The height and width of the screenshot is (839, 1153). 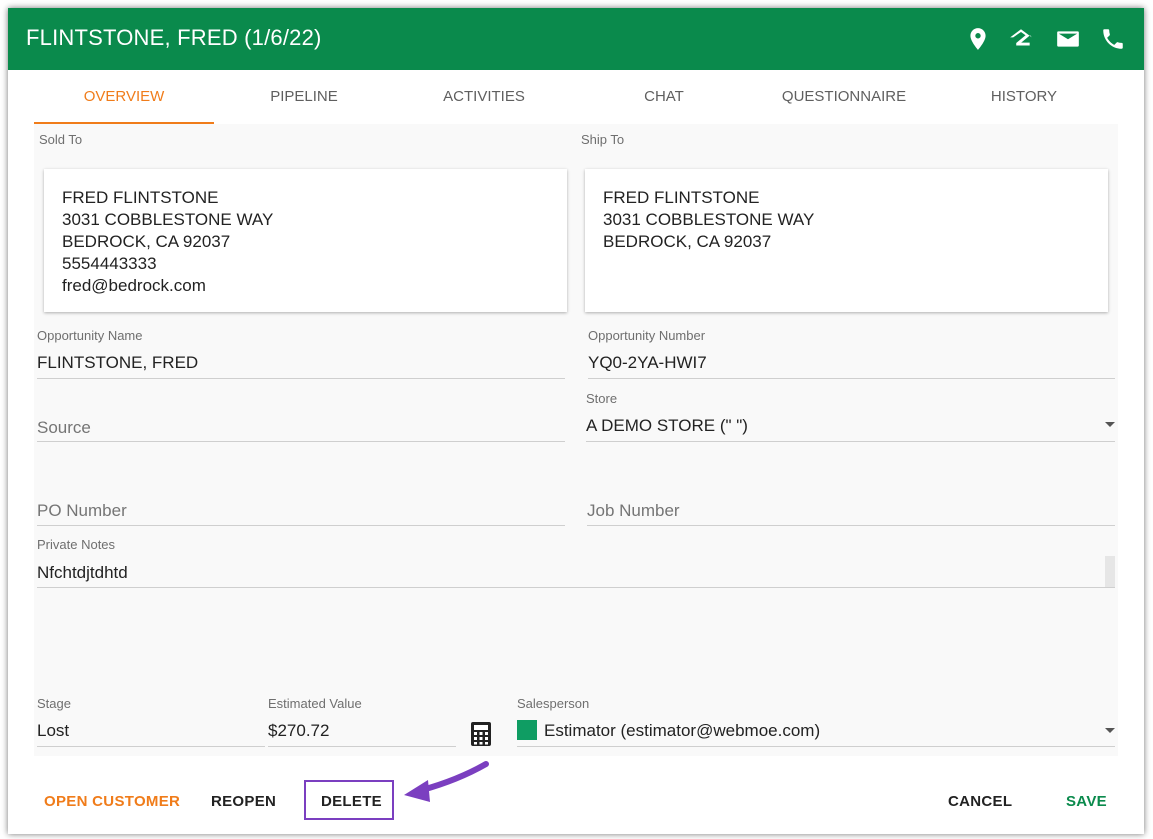 What do you see at coordinates (301, 353) in the screenshot?
I see `opportunity-name-field: Opportunity Name FLINTSTONE, FRED` at bounding box center [301, 353].